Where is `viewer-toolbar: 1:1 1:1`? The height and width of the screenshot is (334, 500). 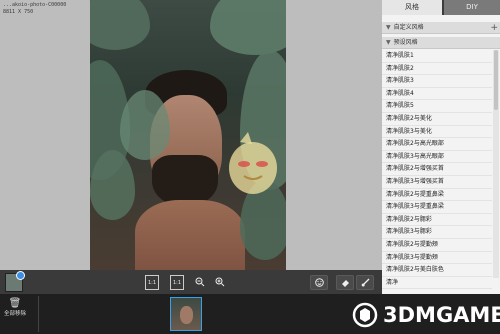 viewer-toolbar: 1:1 1:1 is located at coordinates (191, 282).